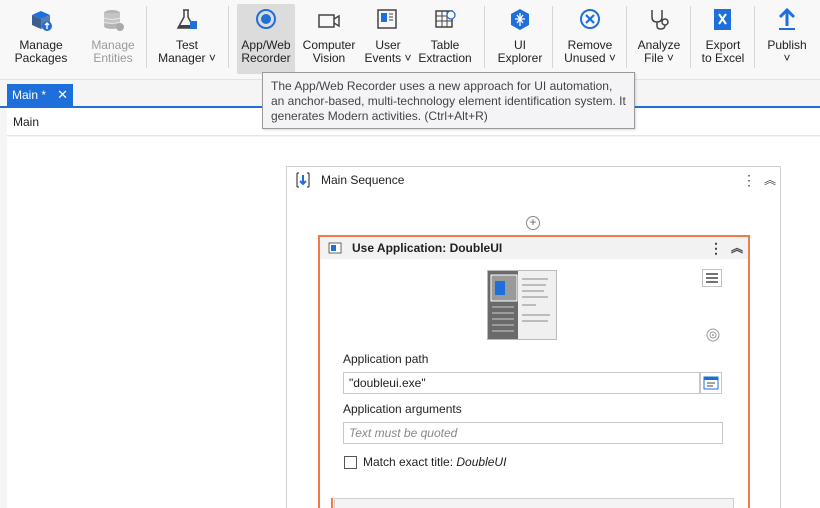 The height and width of the screenshot is (508, 820). What do you see at coordinates (712, 278) in the screenshot?
I see `hamburger-menu-icon` at bounding box center [712, 278].